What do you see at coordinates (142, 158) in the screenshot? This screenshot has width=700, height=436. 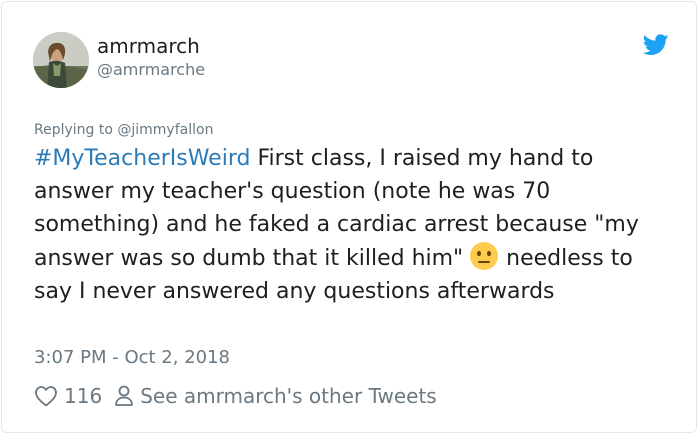 I see `hashtag-link: #MyTeacherIsWeird` at bounding box center [142, 158].